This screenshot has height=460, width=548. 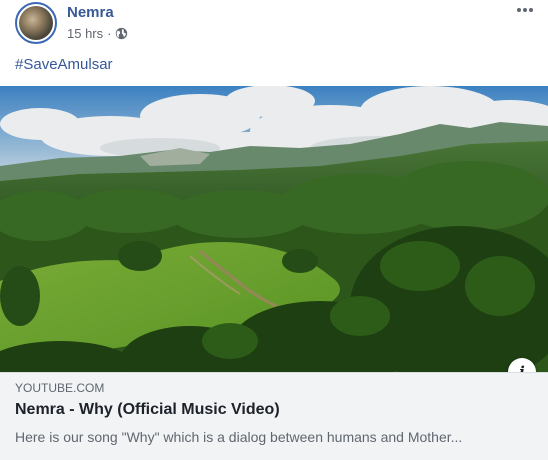 What do you see at coordinates (85, 33) in the screenshot?
I see `post-timestamp: 15 hrs` at bounding box center [85, 33].